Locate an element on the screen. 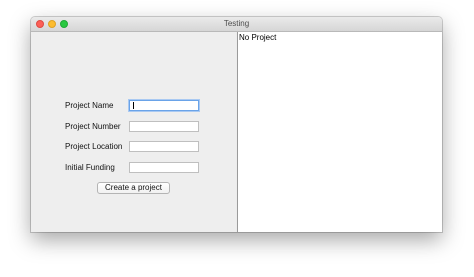  close-window-button is located at coordinates (40, 24).